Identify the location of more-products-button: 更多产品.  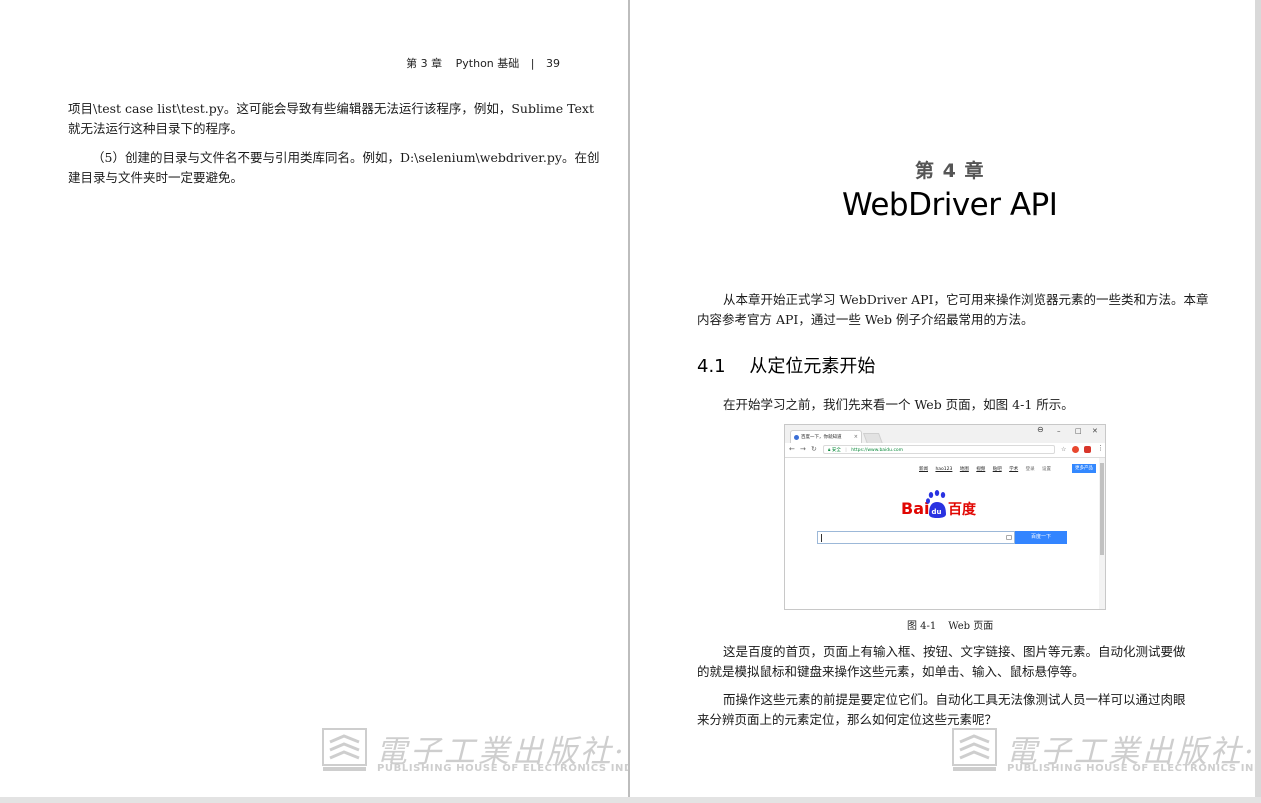
(1084, 468).